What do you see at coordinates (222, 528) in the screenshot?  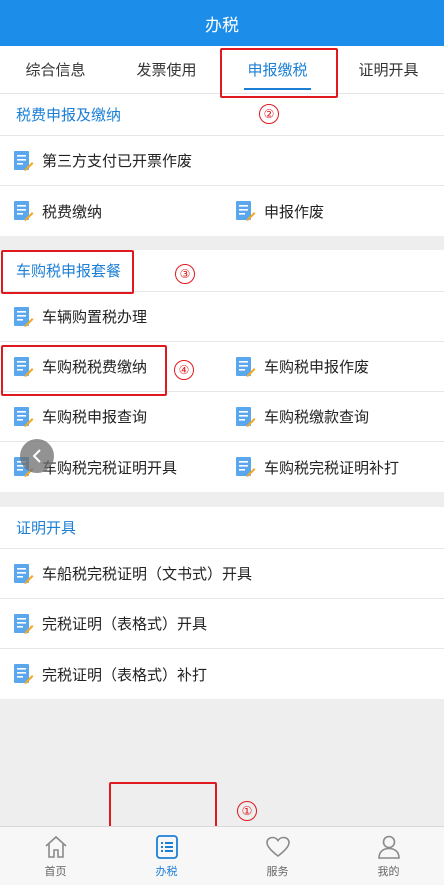 I see `section-title: 证明开具` at bounding box center [222, 528].